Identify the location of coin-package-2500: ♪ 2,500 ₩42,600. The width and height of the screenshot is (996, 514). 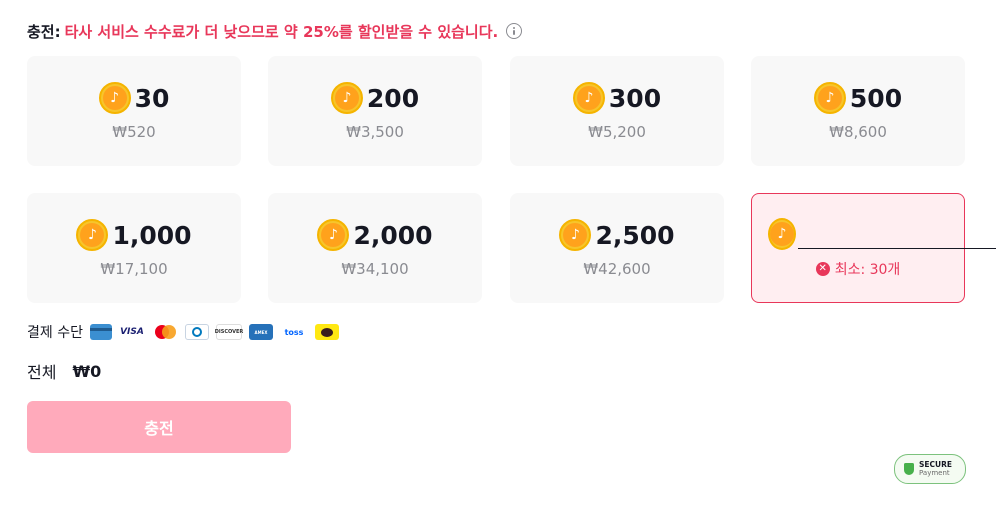
(617, 248).